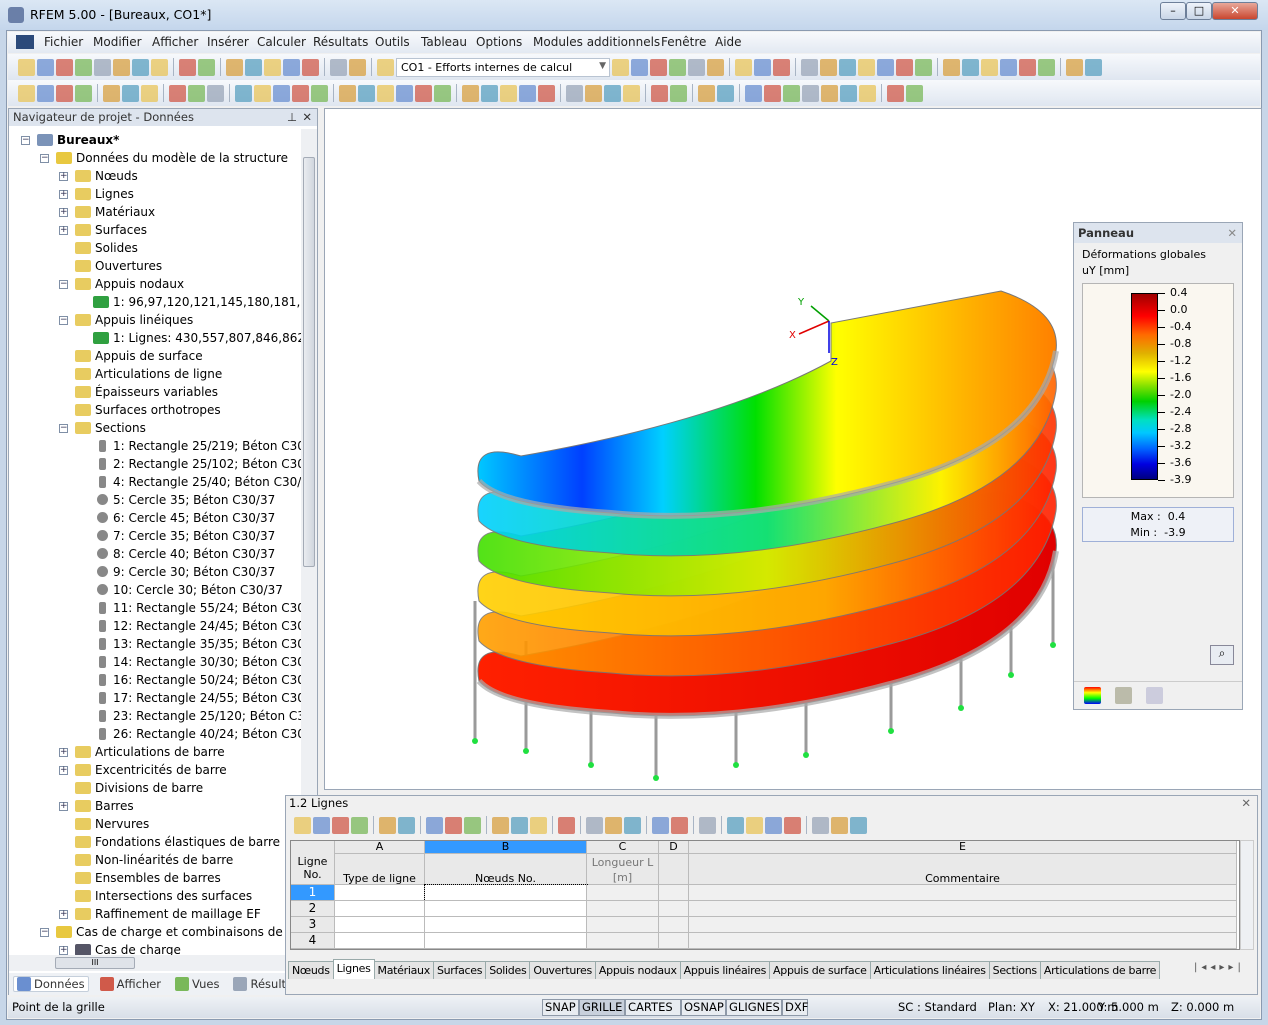 The height and width of the screenshot is (1025, 1268). I want to click on tree-item: + Barres, so click(155, 806).